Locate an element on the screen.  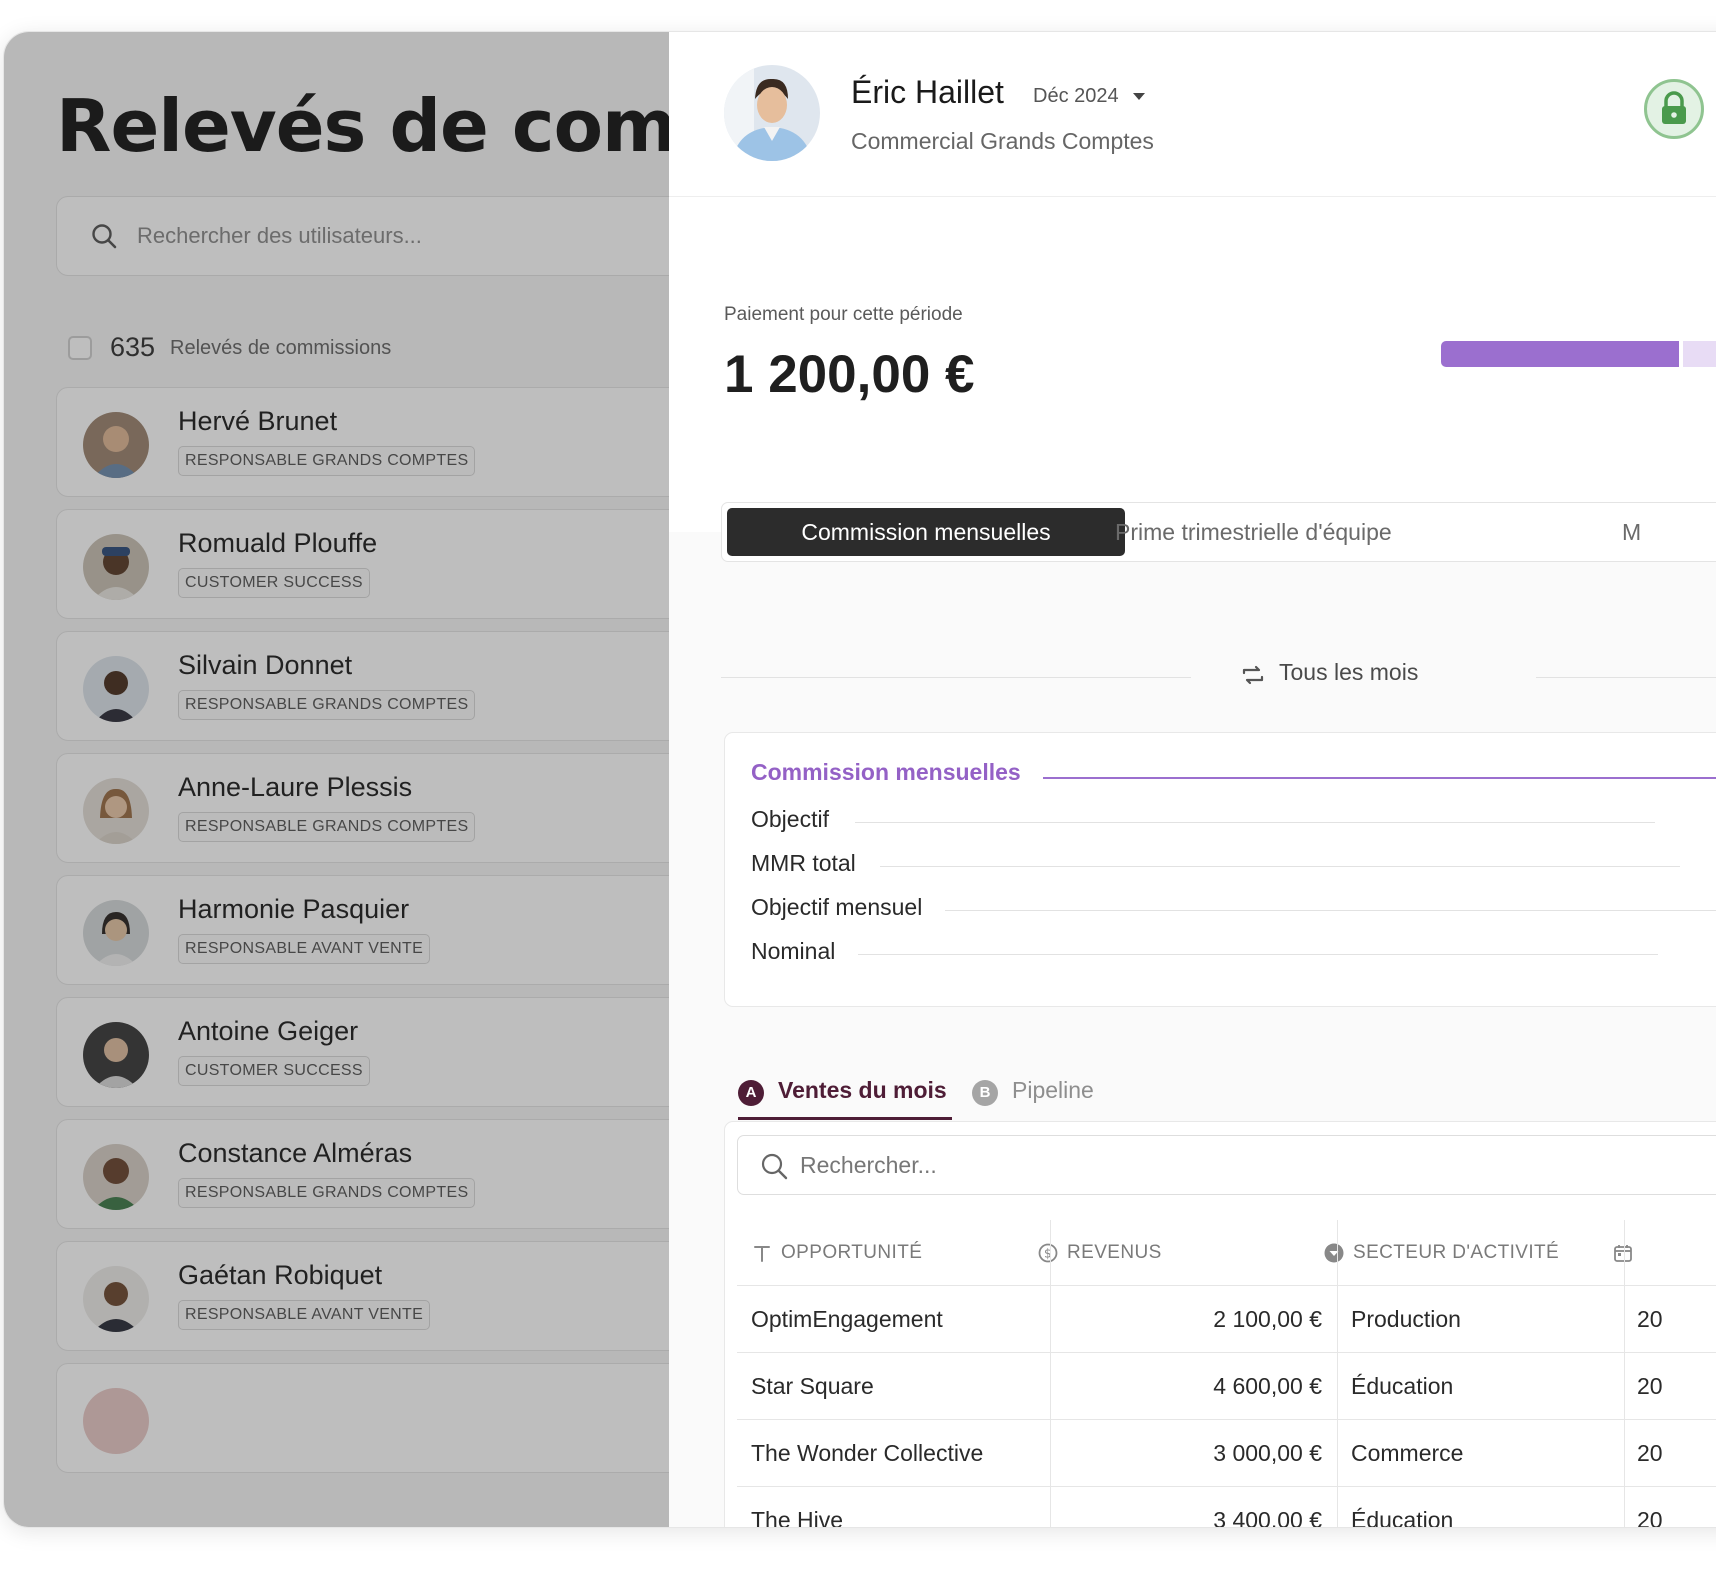
payment-label: Paiement pour cette période is located at coordinates (843, 314).